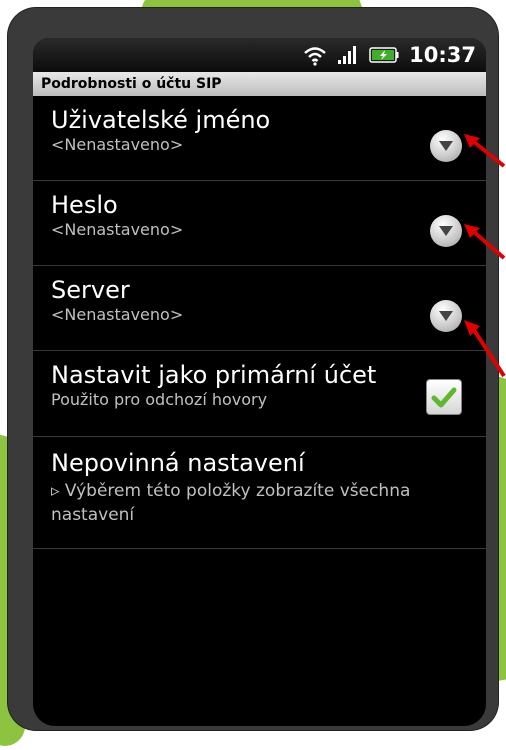  I want to click on wifi-icon, so click(315, 56).